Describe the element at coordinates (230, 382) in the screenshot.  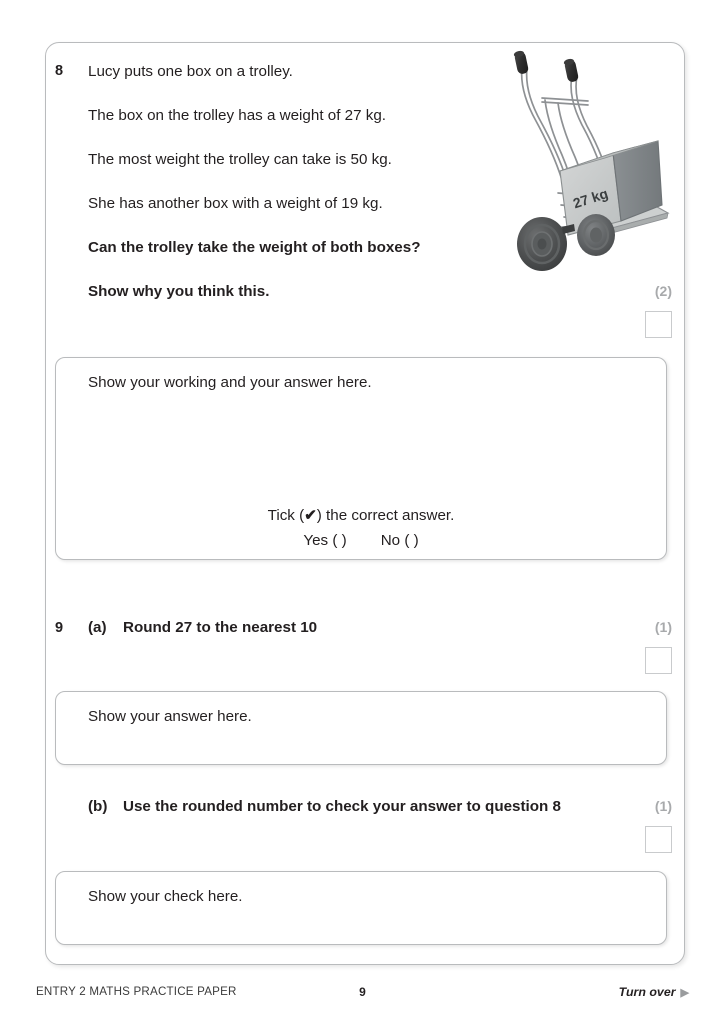
I see `question-8-answer-label: Show your working and your answer here.` at that location.